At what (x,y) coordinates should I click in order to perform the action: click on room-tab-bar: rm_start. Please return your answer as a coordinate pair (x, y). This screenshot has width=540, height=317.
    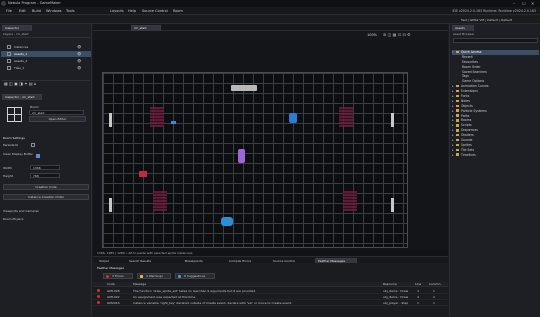
    Looking at the image, I should click on (270, 27).